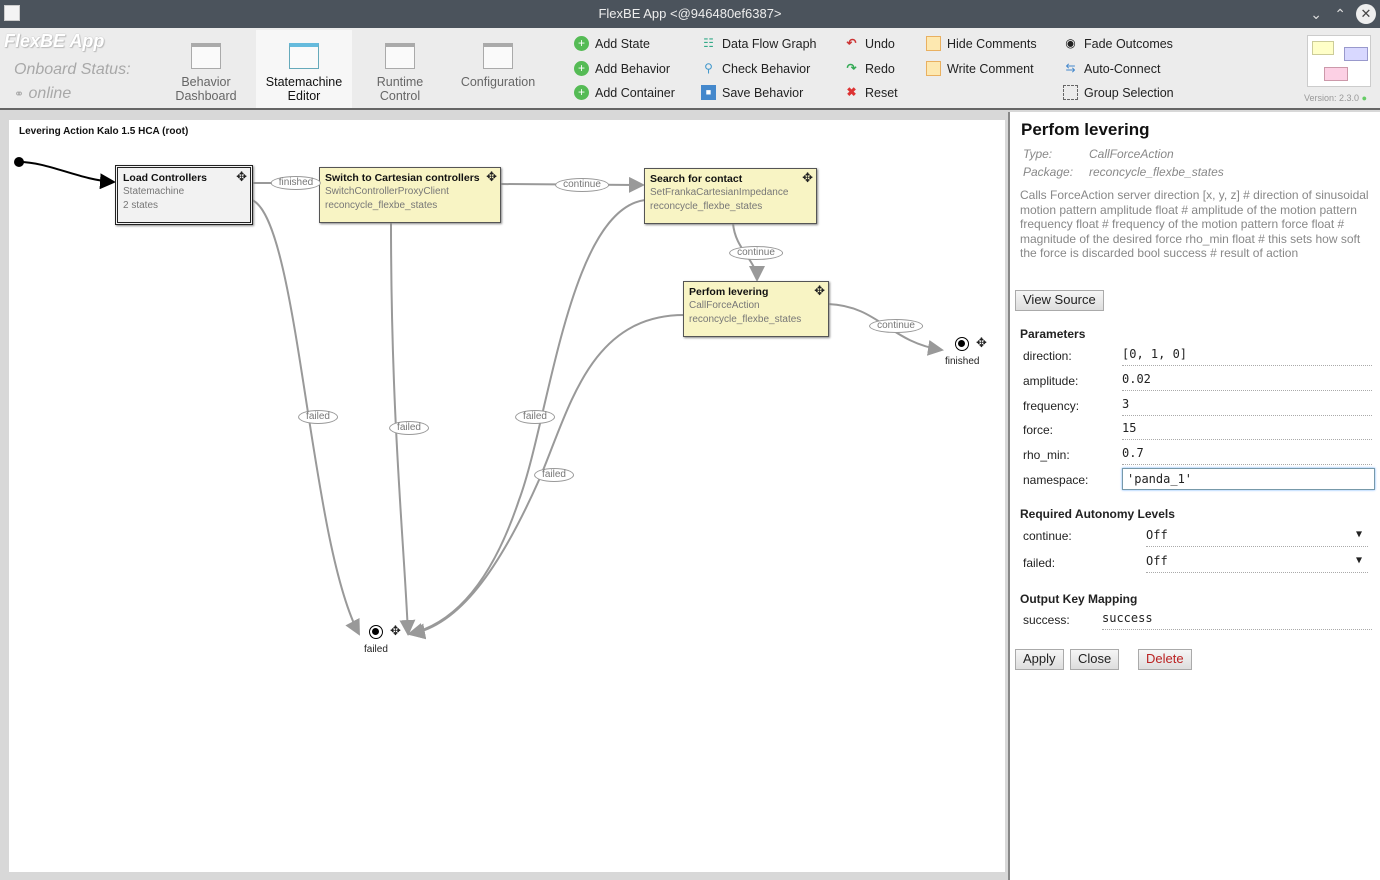 This screenshot has height=880, width=1380. Describe the element at coordinates (1335, 98) in the screenshot. I see `version-label: Version: 2.3.0 ●` at that location.